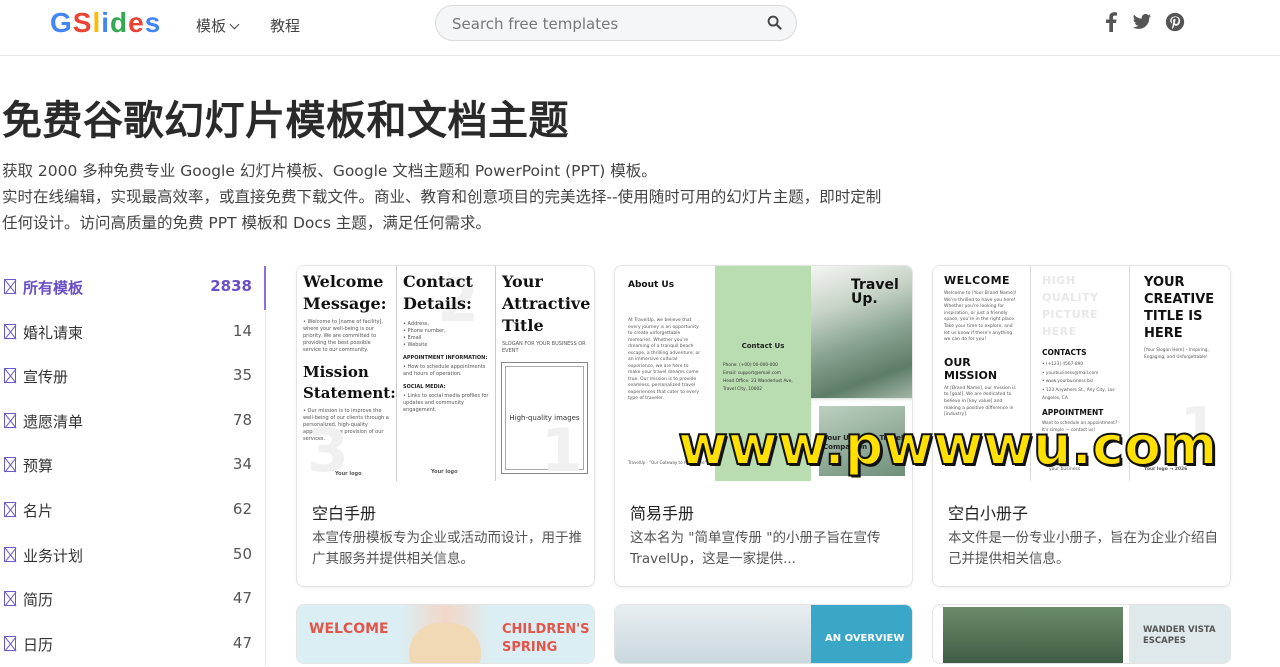 The image size is (1280, 667). What do you see at coordinates (38, 644) in the screenshot?
I see `category-label: 日历` at bounding box center [38, 644].